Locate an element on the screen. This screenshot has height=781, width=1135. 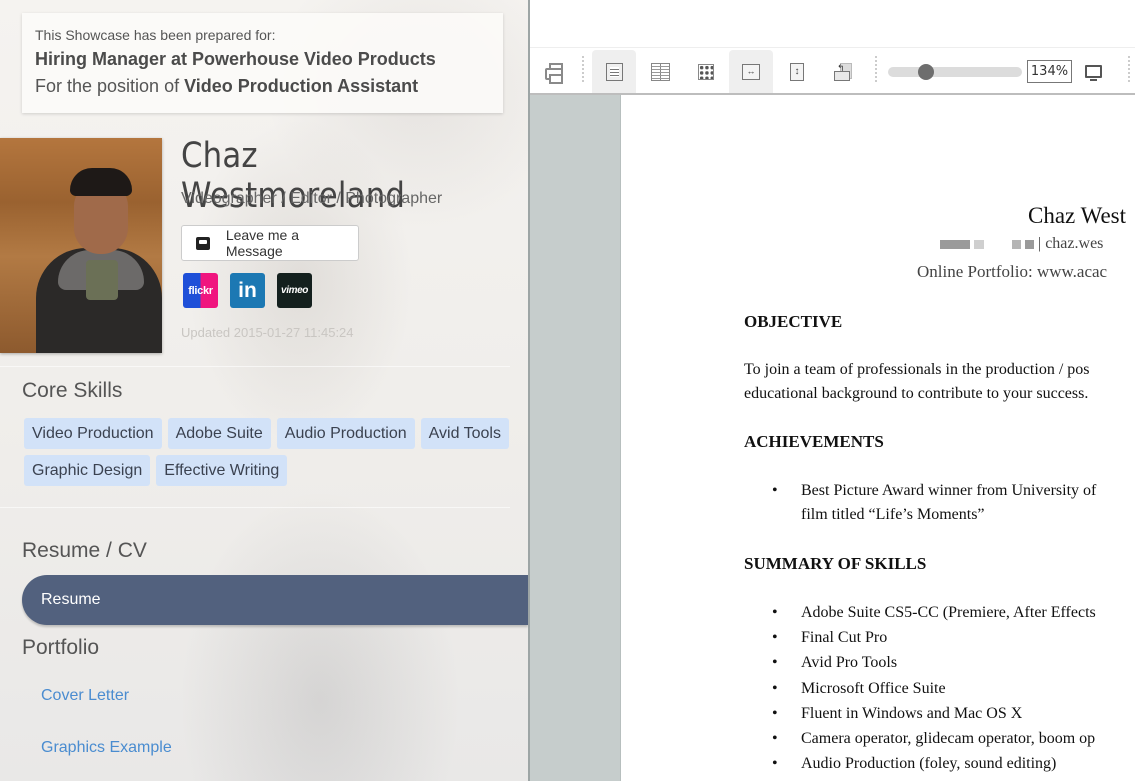
position-title: Video Production Assistant is located at coordinates (301, 86).